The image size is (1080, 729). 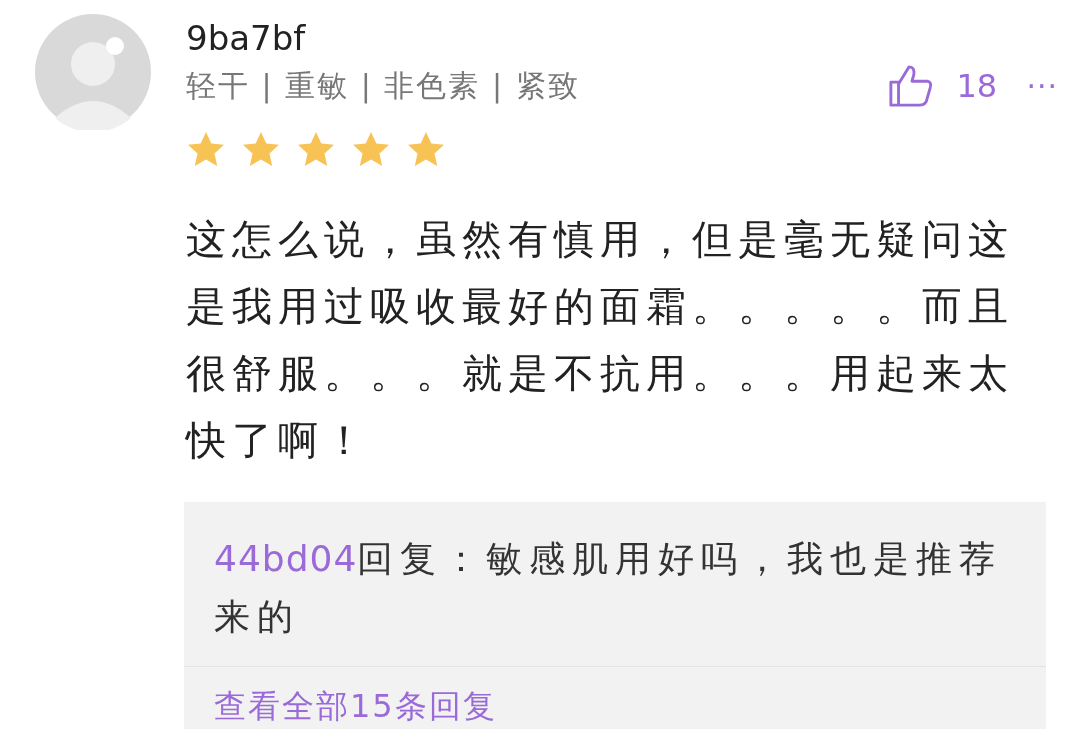 I want to click on username: 9ba7bf, so click(x=633, y=38).